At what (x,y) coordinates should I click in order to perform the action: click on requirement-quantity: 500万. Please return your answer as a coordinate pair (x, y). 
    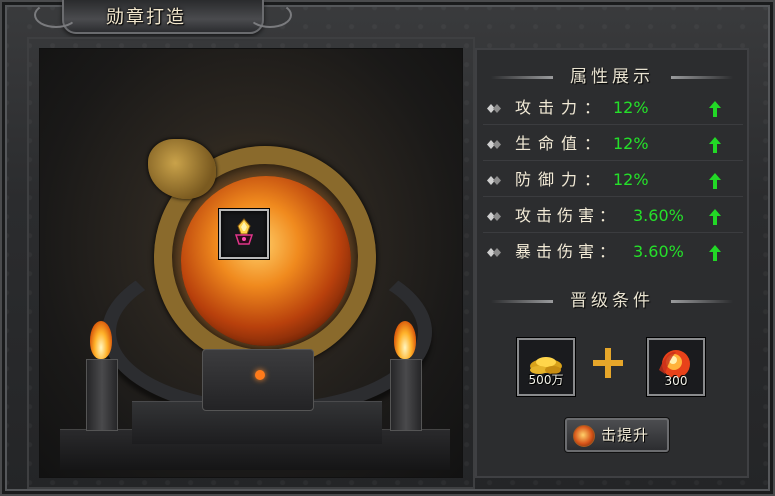
    Looking at the image, I should click on (546, 380).